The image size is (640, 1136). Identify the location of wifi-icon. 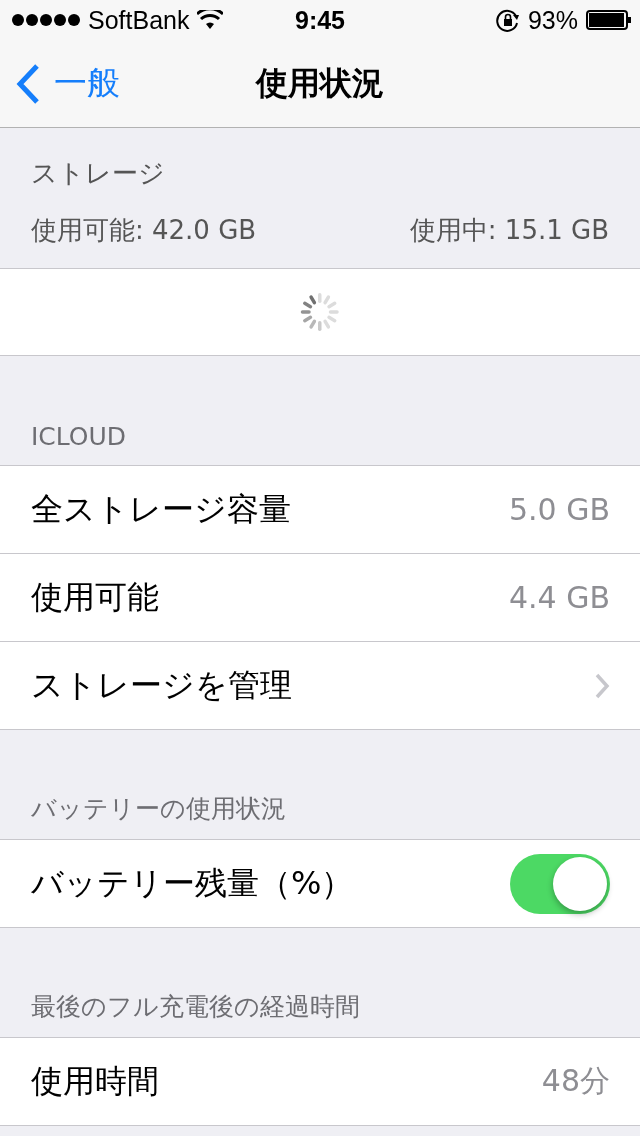
(210, 20).